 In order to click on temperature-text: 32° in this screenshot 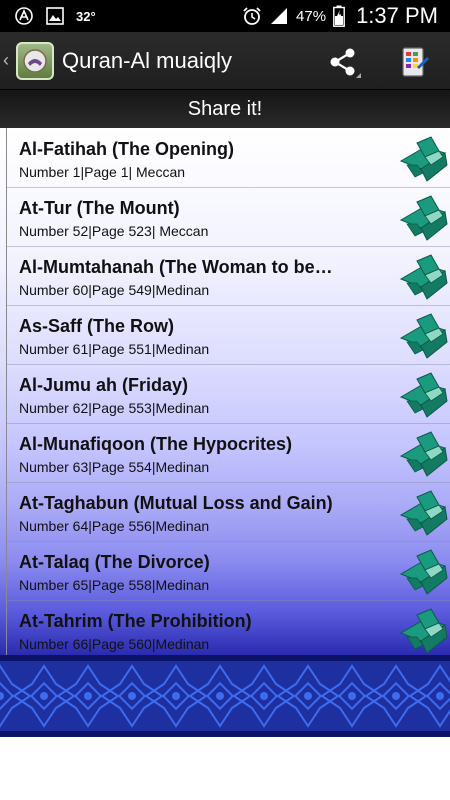, I will do `click(86, 16)`.